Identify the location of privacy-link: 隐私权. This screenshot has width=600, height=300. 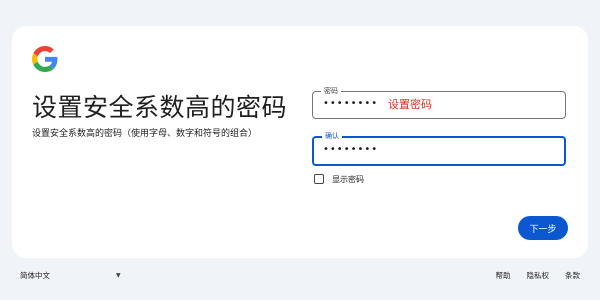
(538, 275).